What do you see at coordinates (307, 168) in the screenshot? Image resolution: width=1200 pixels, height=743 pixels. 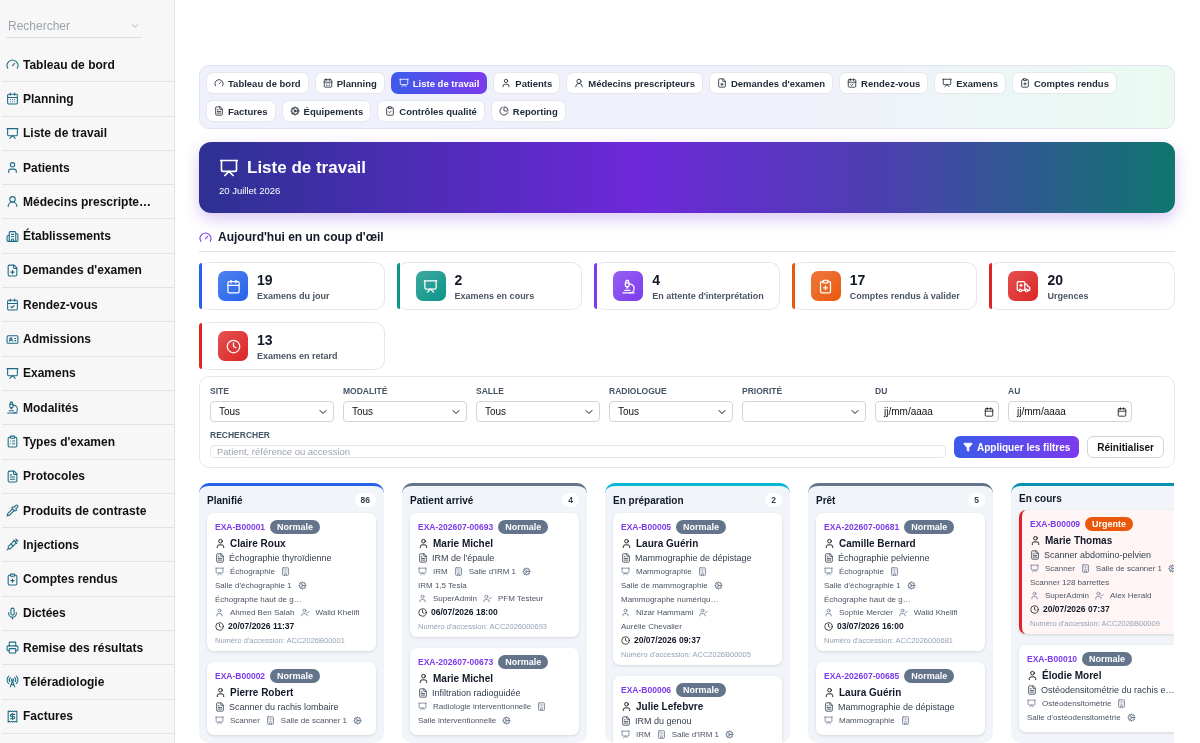 I see `page-title: Liste de travail` at bounding box center [307, 168].